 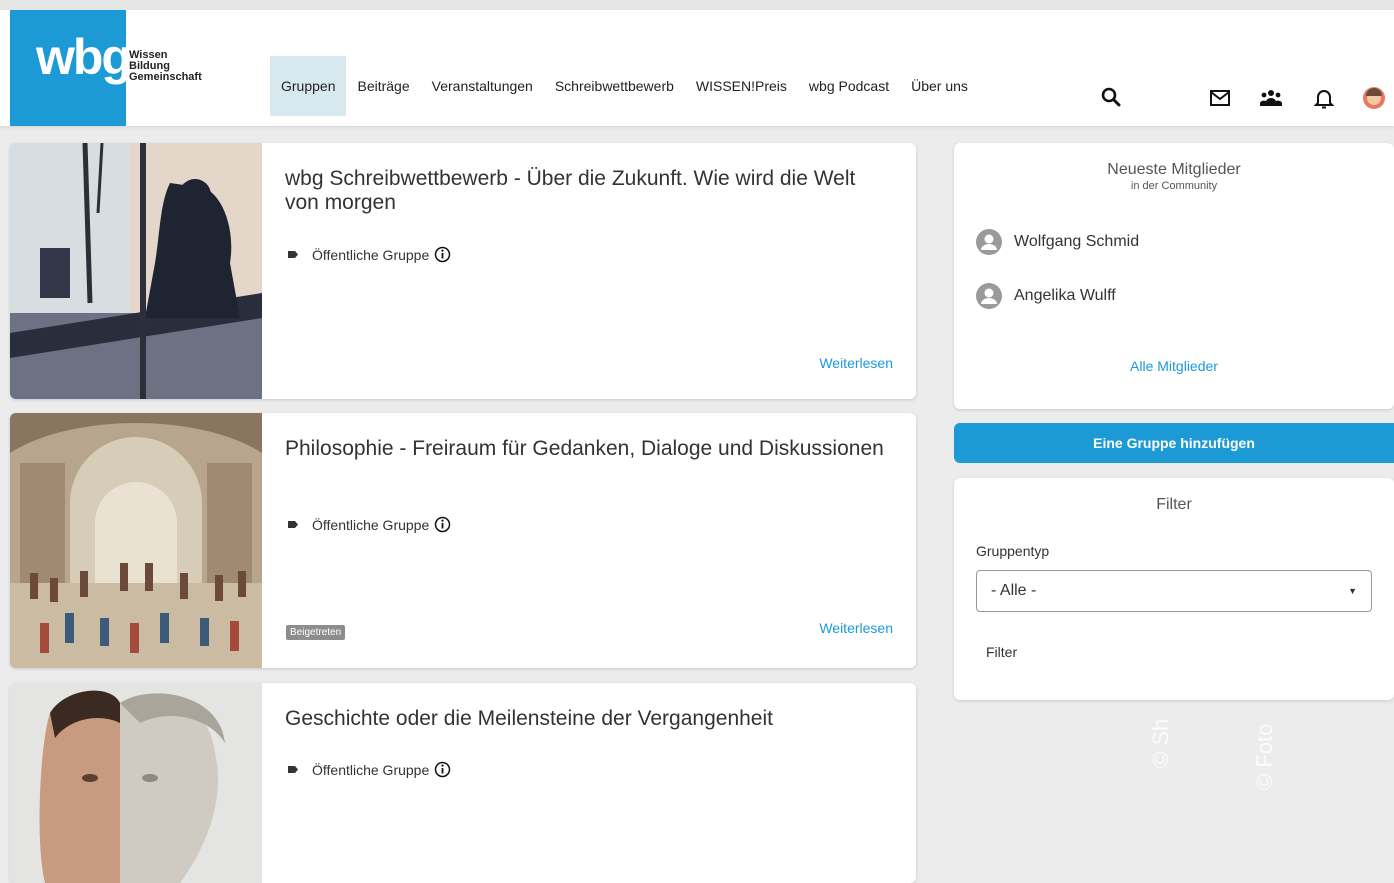 I want to click on logo-word: Gemeinschaft, so click(x=165, y=77).